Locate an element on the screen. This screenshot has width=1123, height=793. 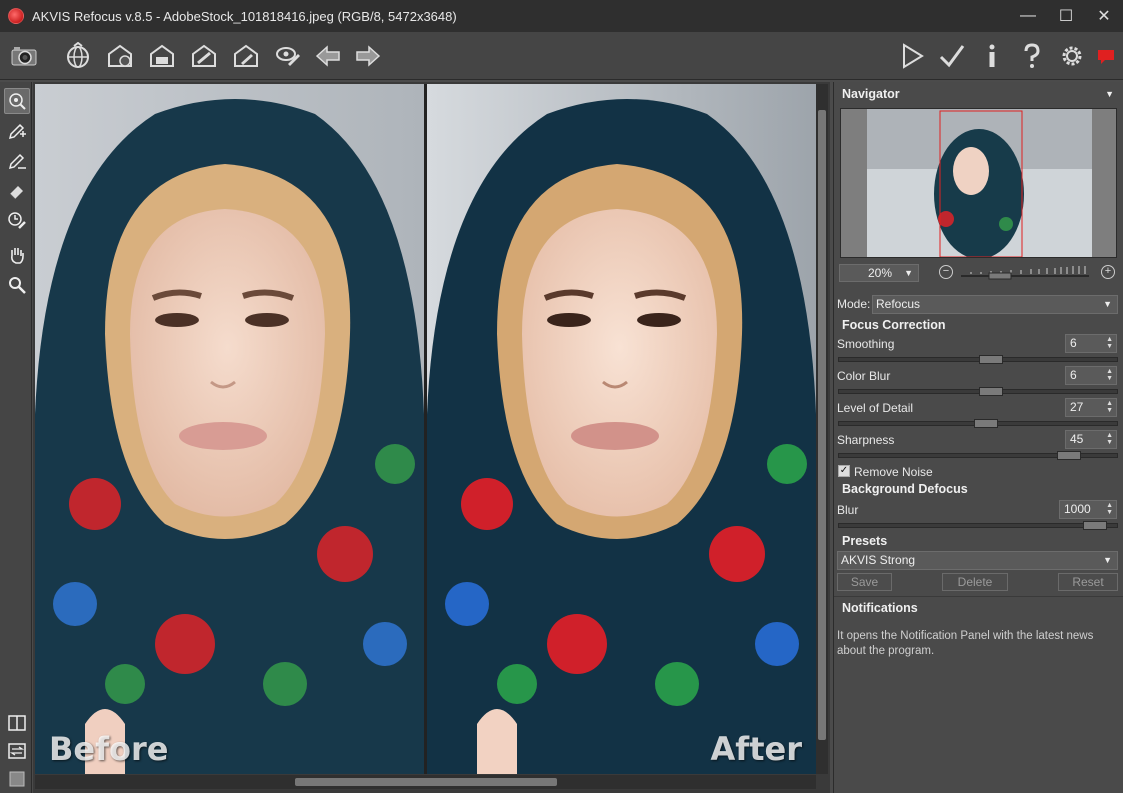
background-pencil-icon is located at coordinates (17, 161).